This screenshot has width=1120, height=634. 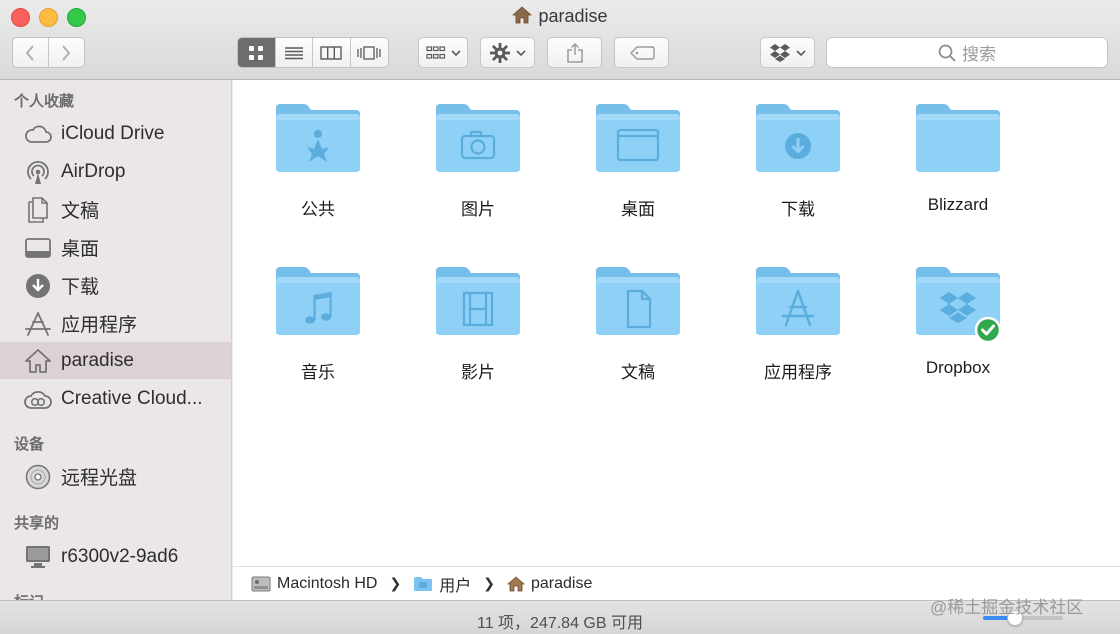 I want to click on forward-button, so click(x=66, y=52).